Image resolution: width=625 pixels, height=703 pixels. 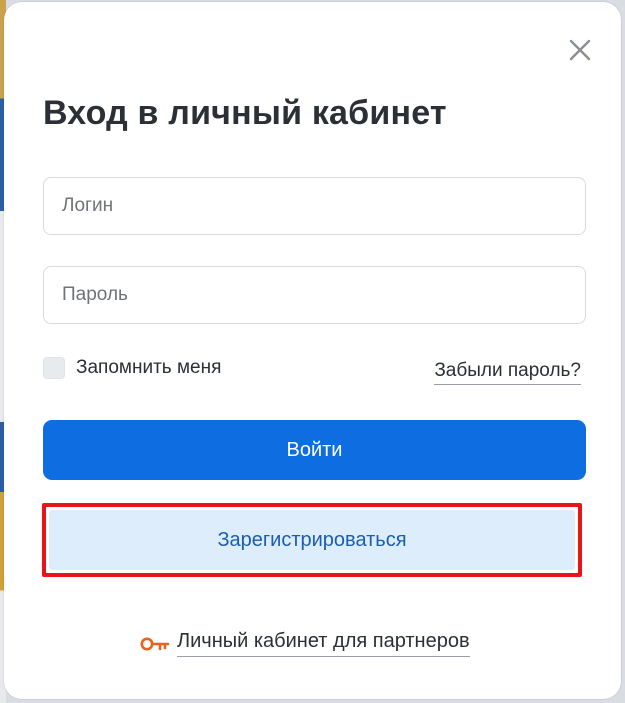 What do you see at coordinates (54, 368) in the screenshot?
I see `remember-checkbox` at bounding box center [54, 368].